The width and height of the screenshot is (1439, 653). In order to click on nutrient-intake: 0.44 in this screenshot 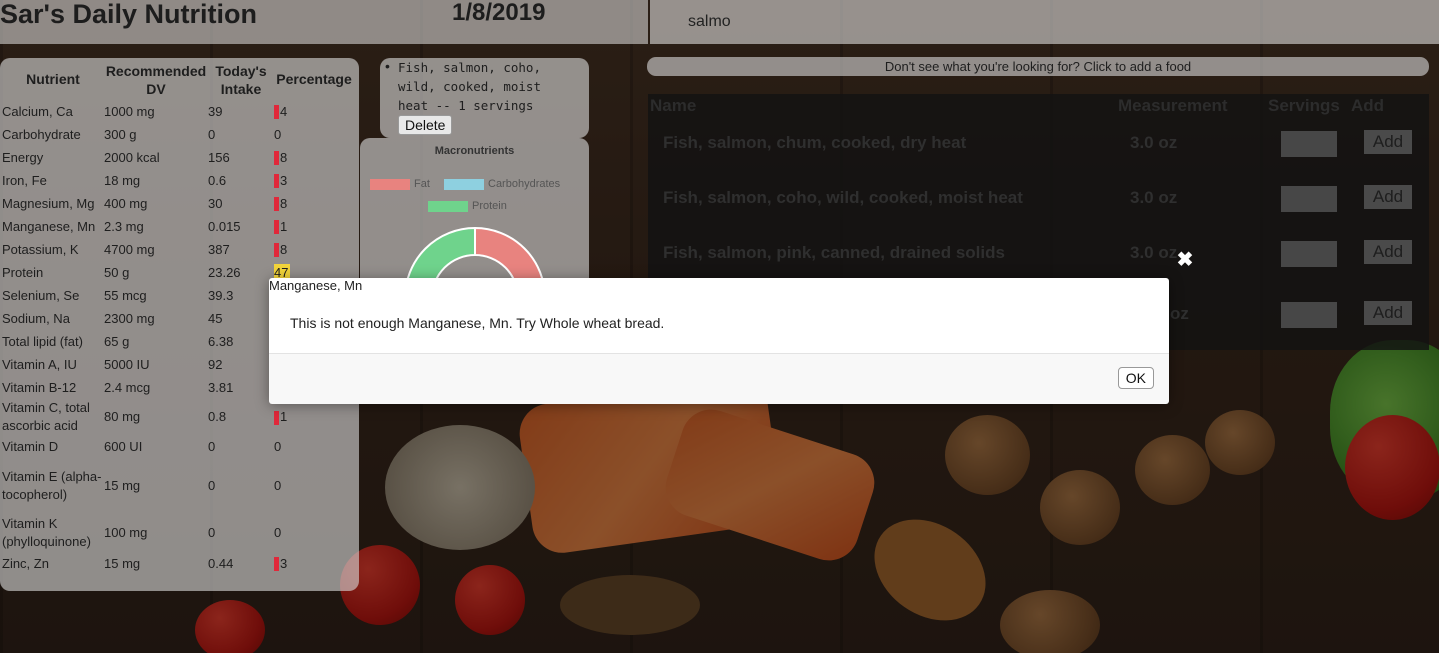, I will do `click(221, 563)`.